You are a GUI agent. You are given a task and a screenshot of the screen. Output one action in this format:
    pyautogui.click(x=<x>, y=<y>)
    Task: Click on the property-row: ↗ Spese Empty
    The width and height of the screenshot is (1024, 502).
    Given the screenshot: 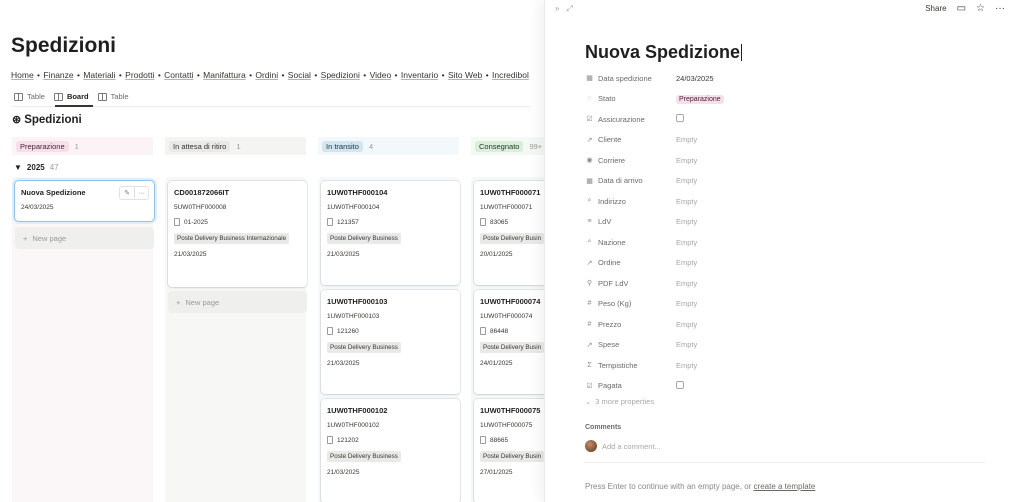 What is the action you would take?
    pyautogui.click(x=785, y=345)
    